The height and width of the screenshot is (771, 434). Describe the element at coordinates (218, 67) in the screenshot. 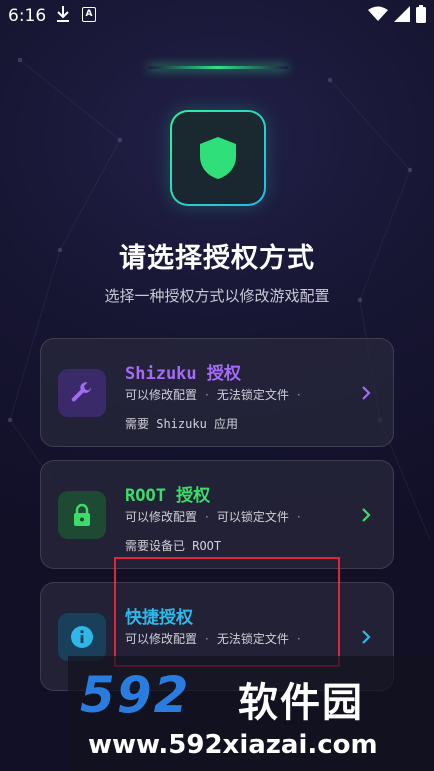

I see `header-glow-line` at that location.